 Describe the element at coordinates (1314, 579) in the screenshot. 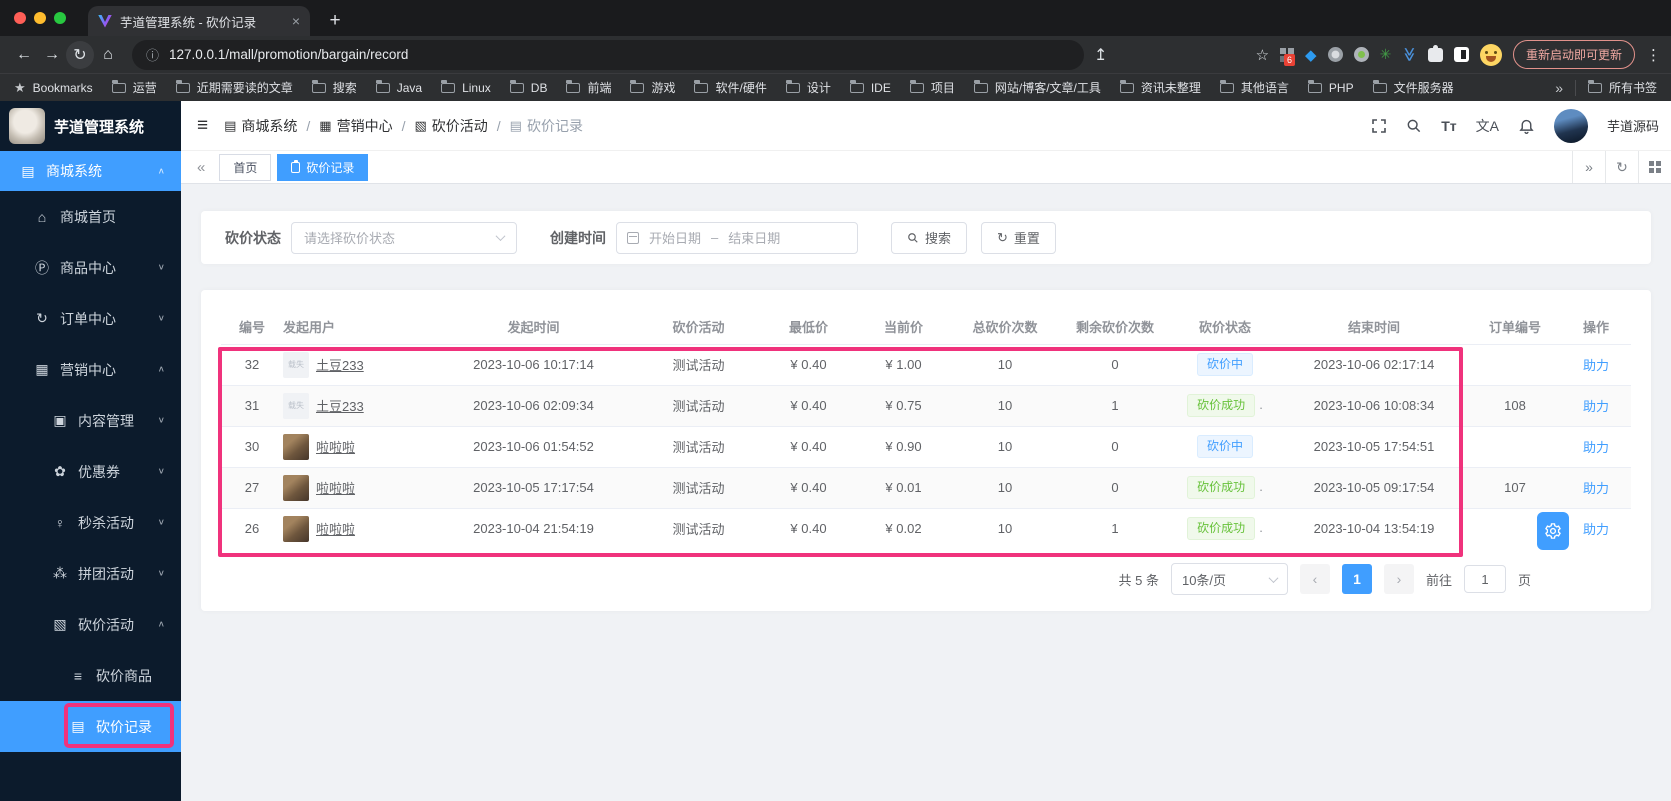

I see `prev-page-button: ‹` at that location.